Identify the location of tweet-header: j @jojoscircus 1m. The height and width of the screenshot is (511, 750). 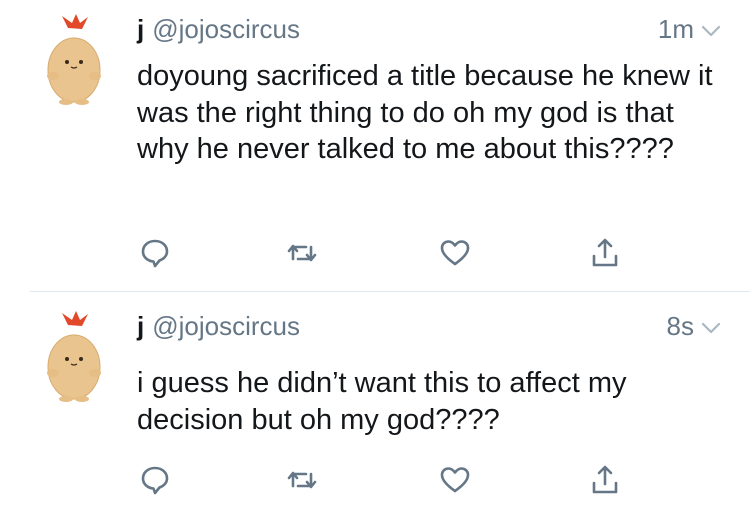
(429, 29).